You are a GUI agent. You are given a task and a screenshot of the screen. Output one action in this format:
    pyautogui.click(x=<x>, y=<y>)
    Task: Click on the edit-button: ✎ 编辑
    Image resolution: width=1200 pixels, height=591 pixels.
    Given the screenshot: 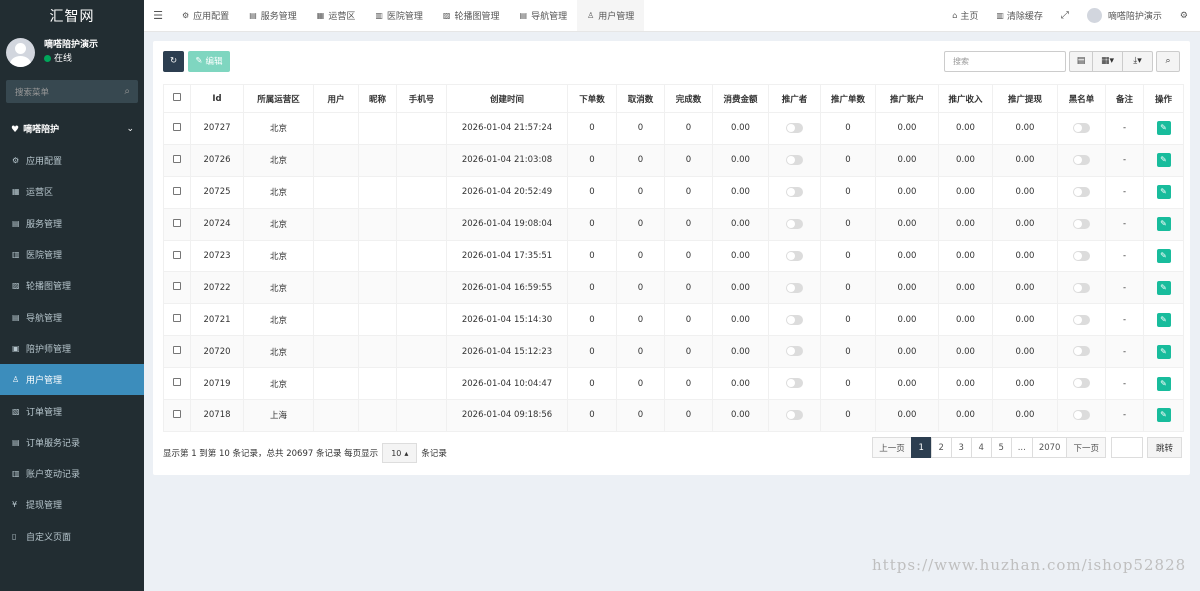 What is the action you would take?
    pyautogui.click(x=209, y=61)
    